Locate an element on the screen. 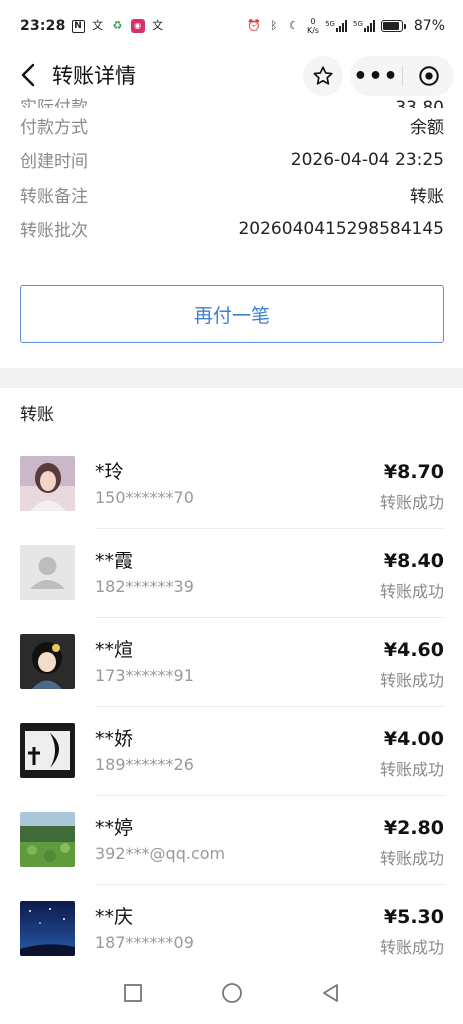  battery-percent: 87% is located at coordinates (429, 26).